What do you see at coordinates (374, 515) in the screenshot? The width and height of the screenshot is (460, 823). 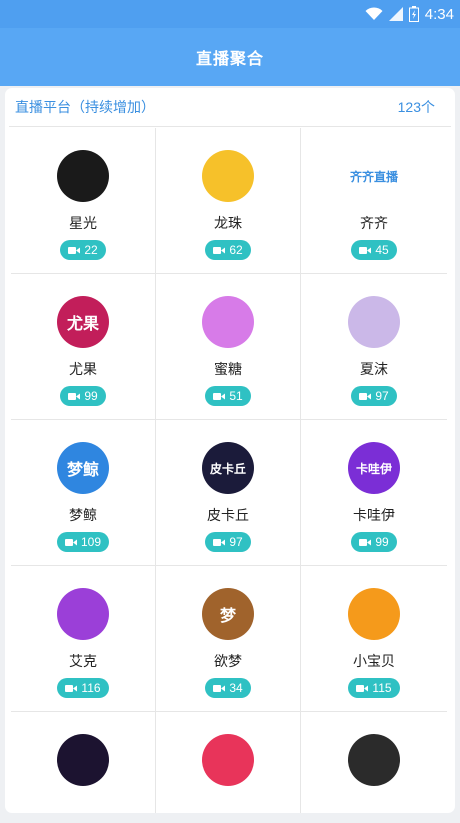 I see `platform-name: 卡哇伊` at bounding box center [374, 515].